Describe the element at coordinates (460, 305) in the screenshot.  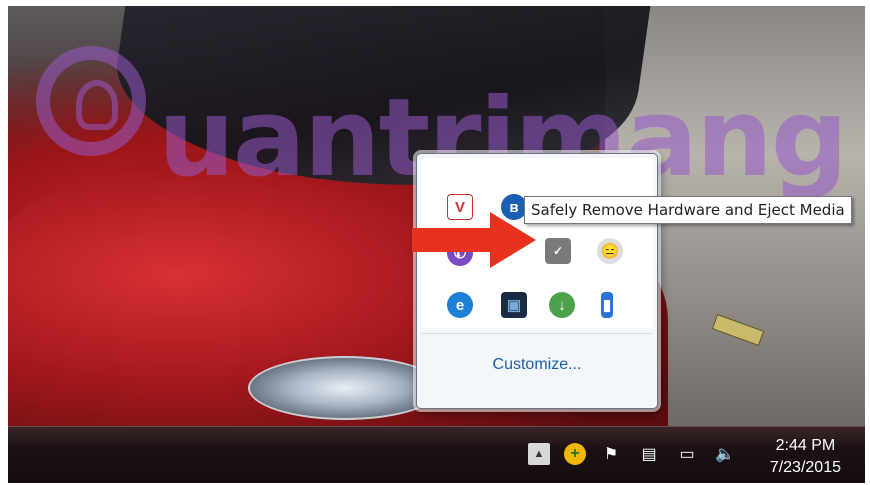
I see `internet-explorer-icon: e` at that location.